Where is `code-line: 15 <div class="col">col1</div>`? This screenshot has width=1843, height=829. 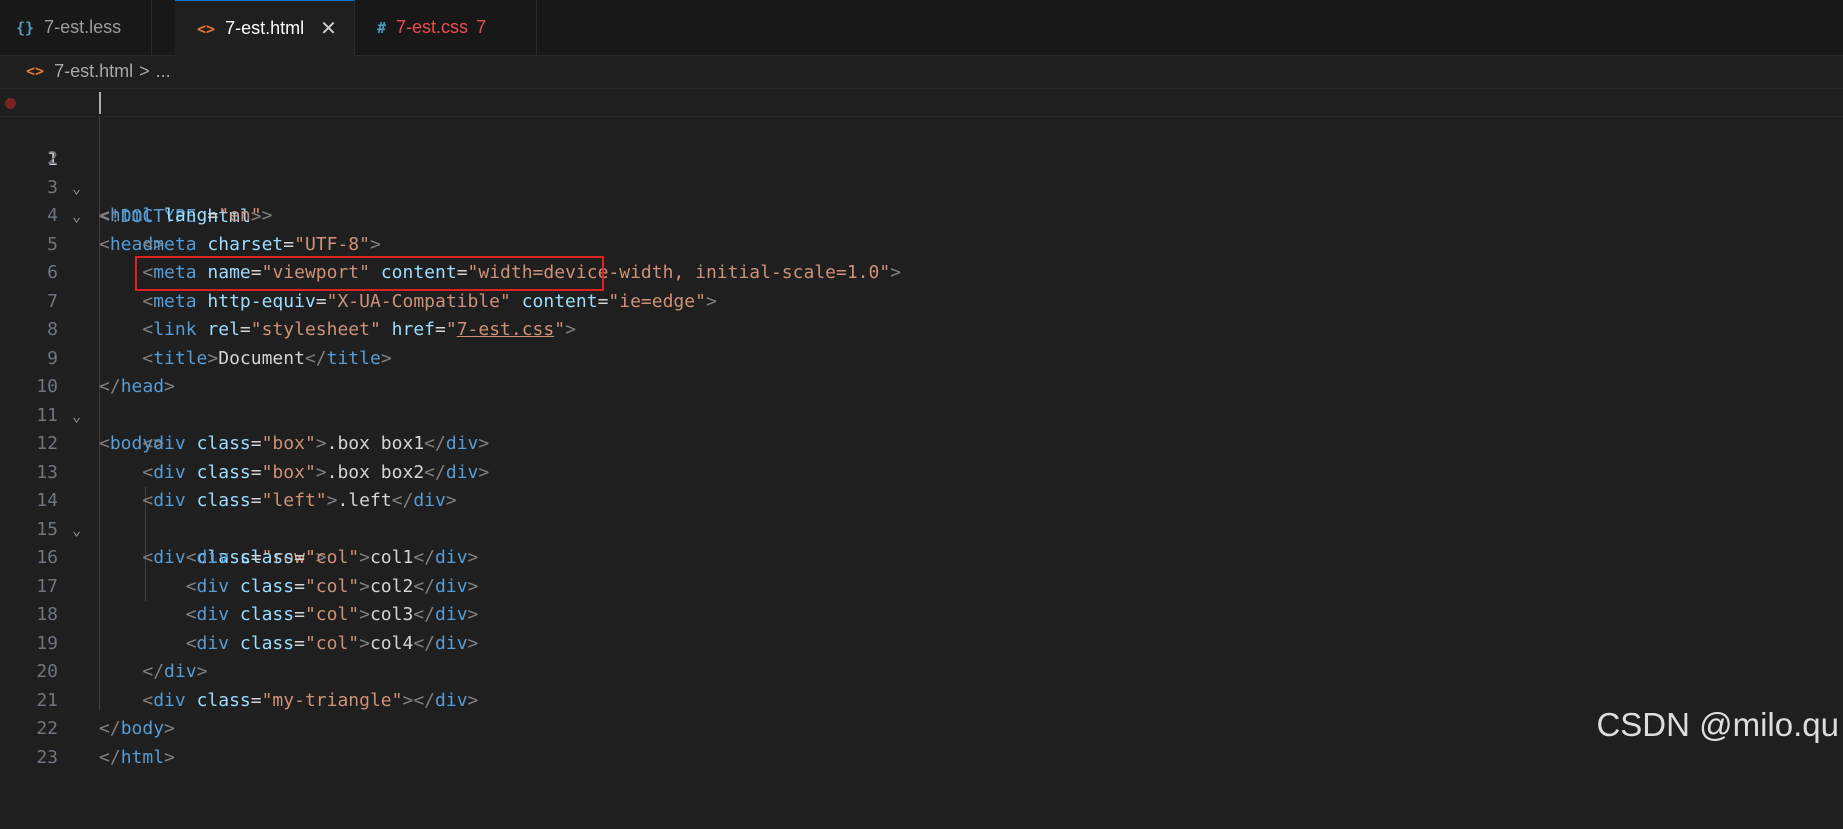 code-line: 15 <div class="col">col1</div> is located at coordinates (921, 528).